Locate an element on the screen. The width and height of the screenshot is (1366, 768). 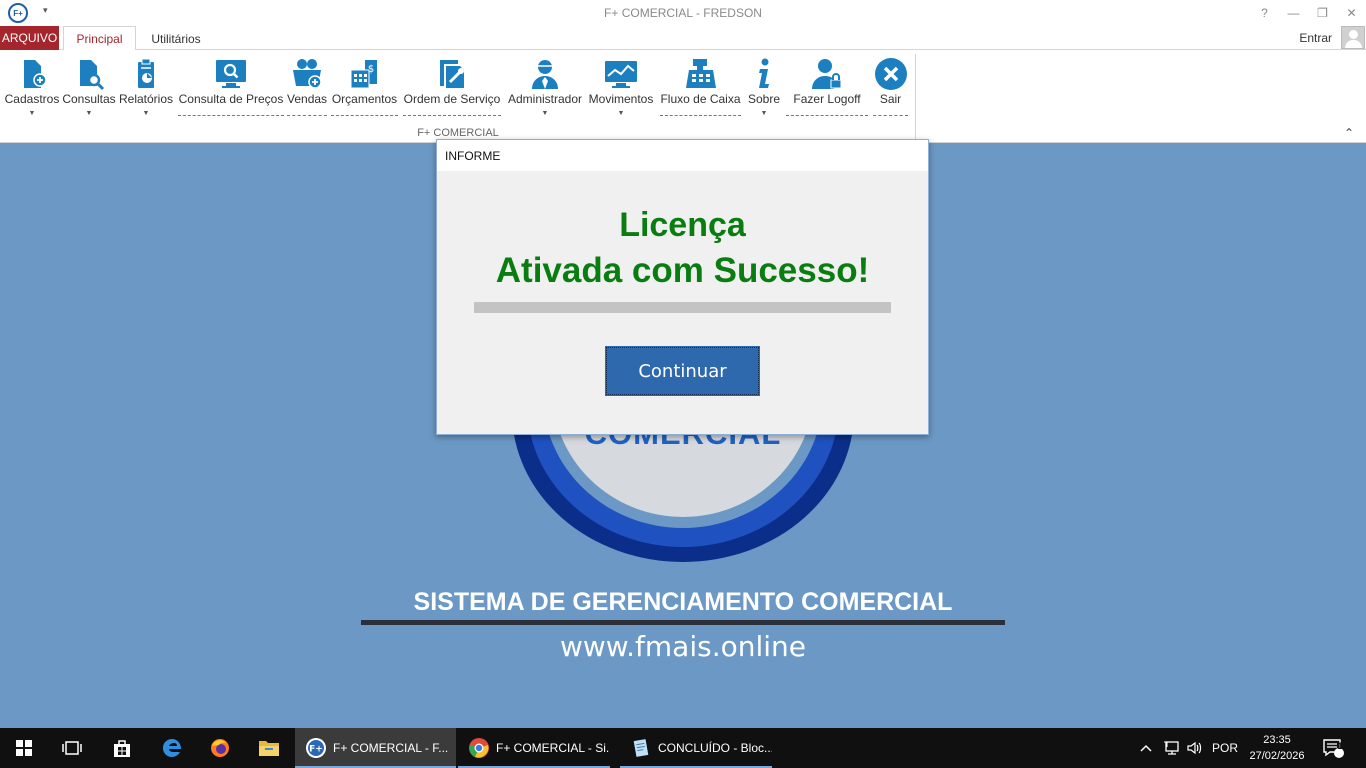
edge-button is located at coordinates (172, 748).